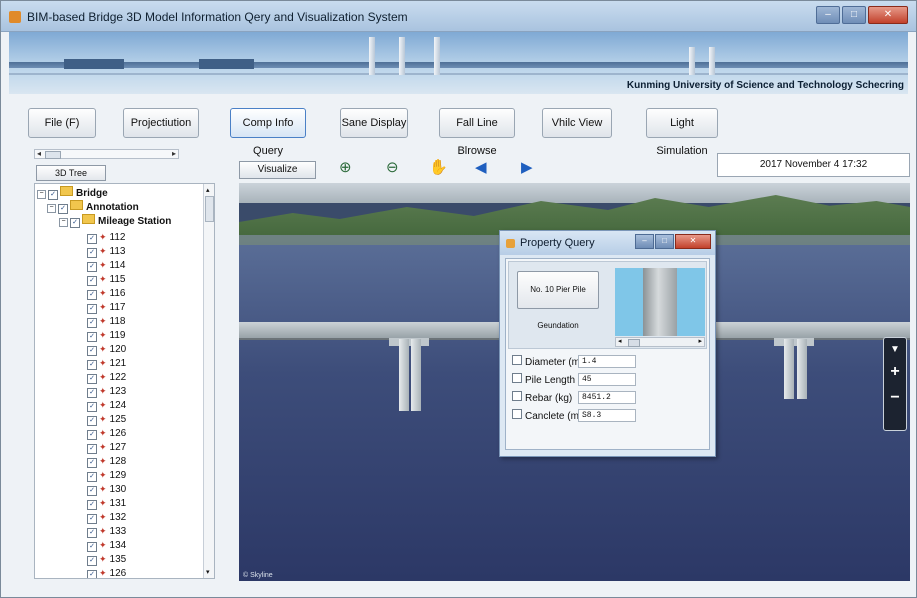  What do you see at coordinates (895, 372) in the screenshot?
I see `zoom-plus-icon: +` at bounding box center [895, 372].